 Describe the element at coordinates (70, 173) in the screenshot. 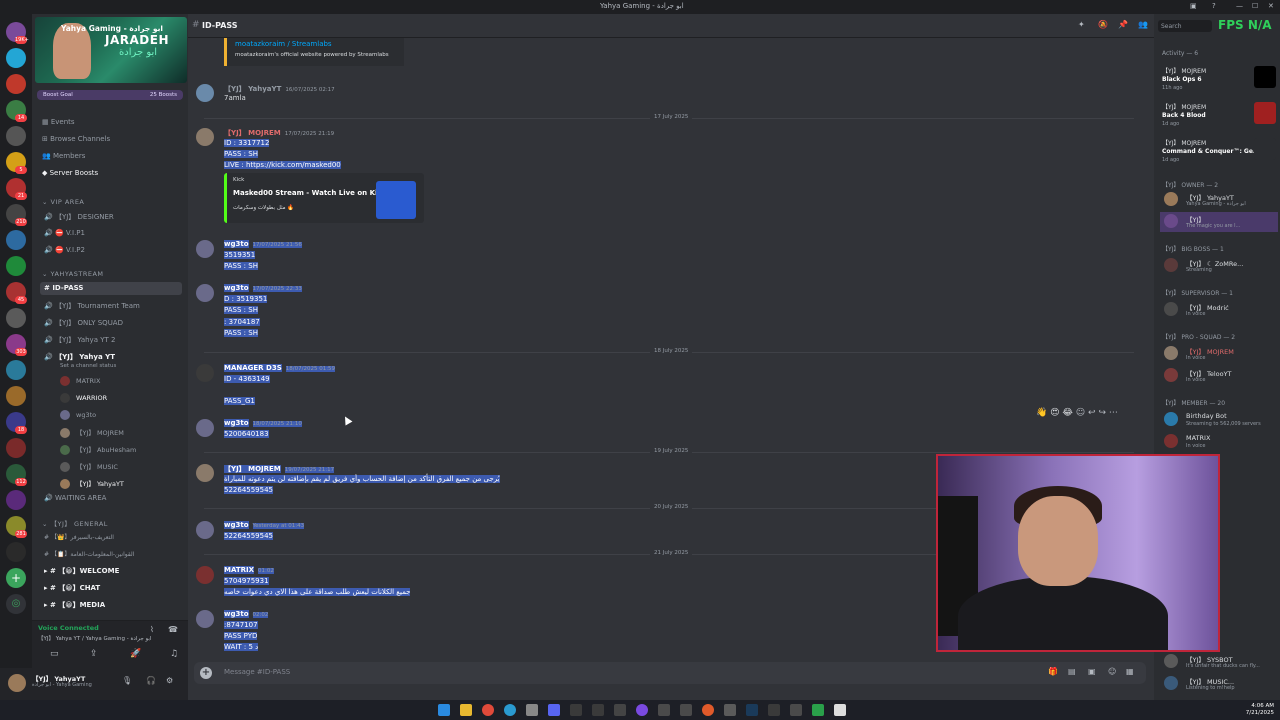

I see `nav-server-boosts: ◆ Server Boosts` at that location.